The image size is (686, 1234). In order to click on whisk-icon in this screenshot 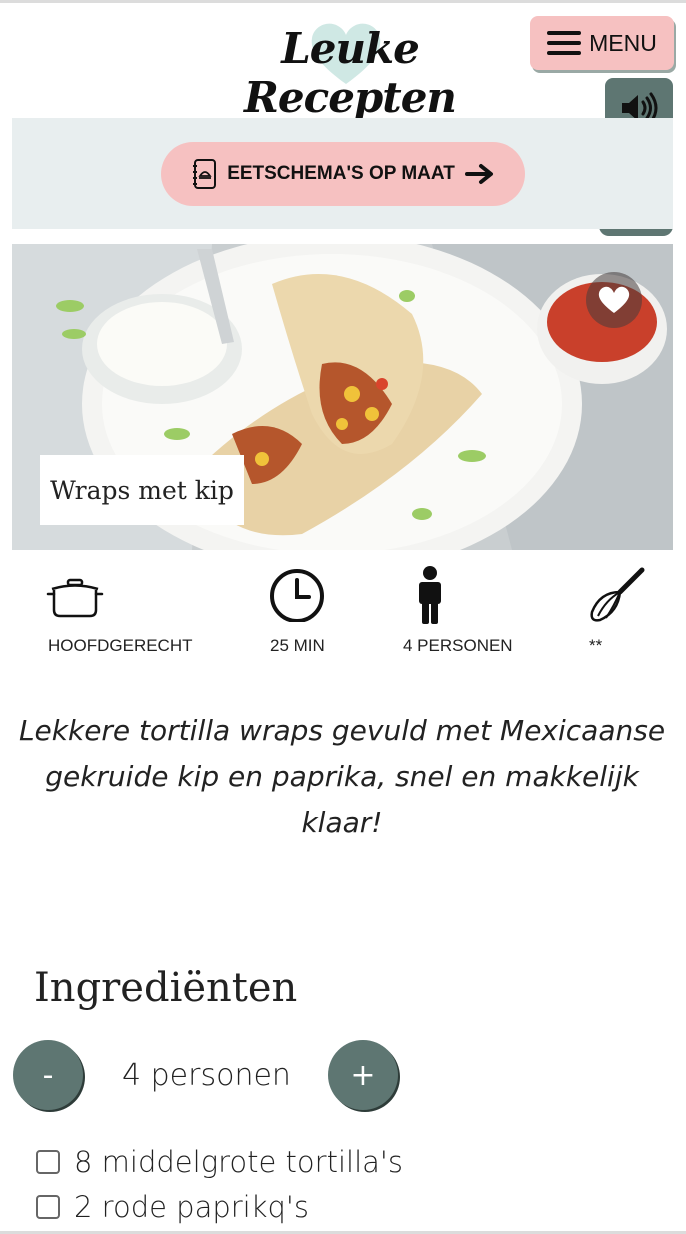, I will do `click(617, 594)`.